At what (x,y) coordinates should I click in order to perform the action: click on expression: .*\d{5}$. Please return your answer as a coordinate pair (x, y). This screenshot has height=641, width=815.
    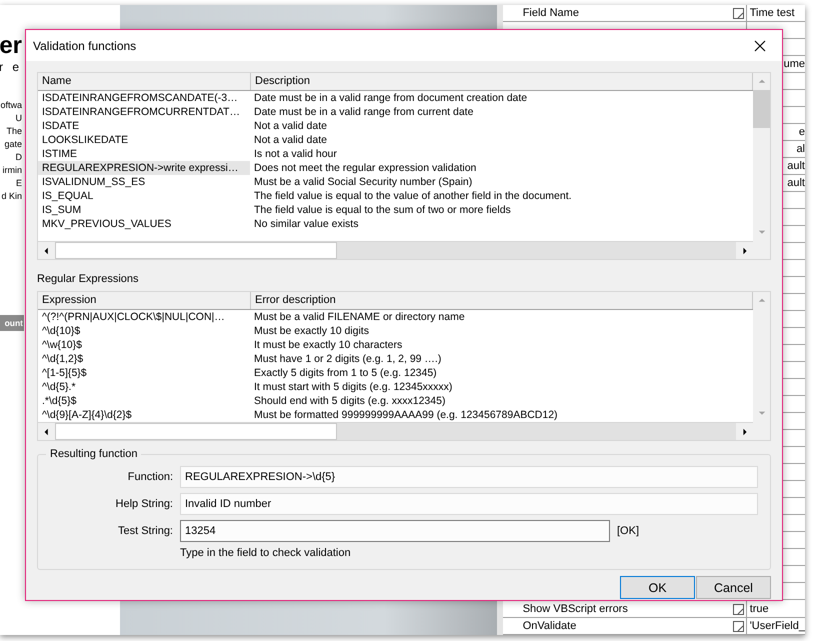
    Looking at the image, I should click on (144, 401).